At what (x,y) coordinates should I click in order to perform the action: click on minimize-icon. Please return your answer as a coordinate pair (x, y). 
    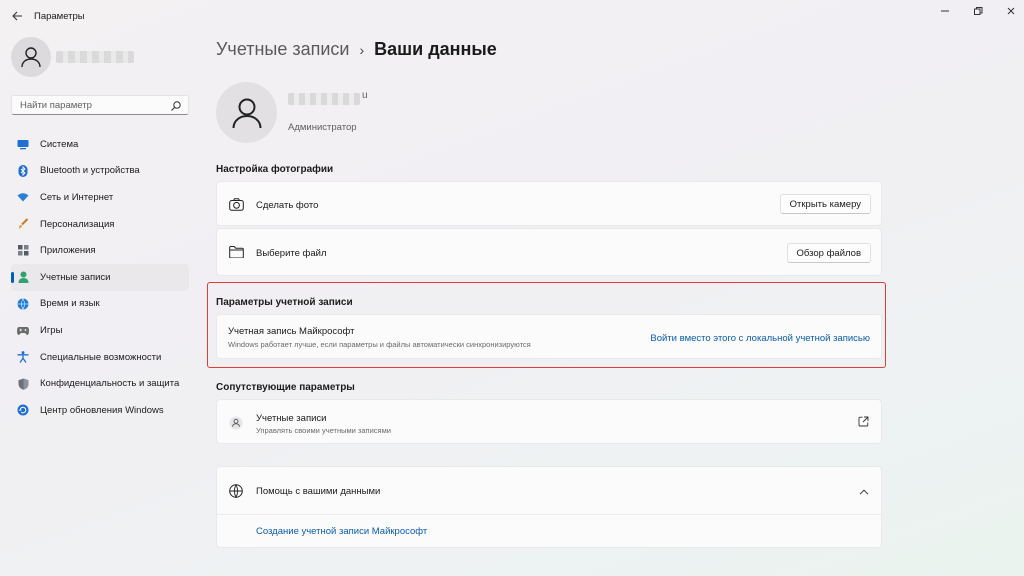
    Looking at the image, I should click on (945, 11).